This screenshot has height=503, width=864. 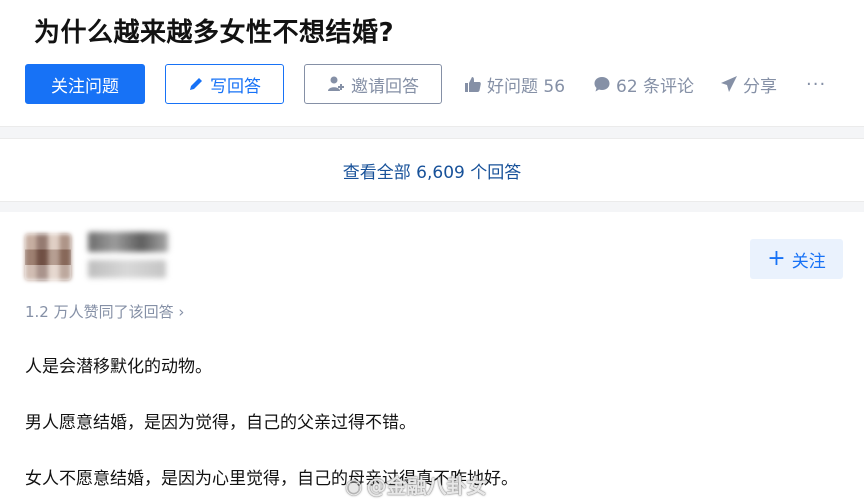 What do you see at coordinates (808, 261) in the screenshot?
I see `follow-author-label: 关注` at bounding box center [808, 261].